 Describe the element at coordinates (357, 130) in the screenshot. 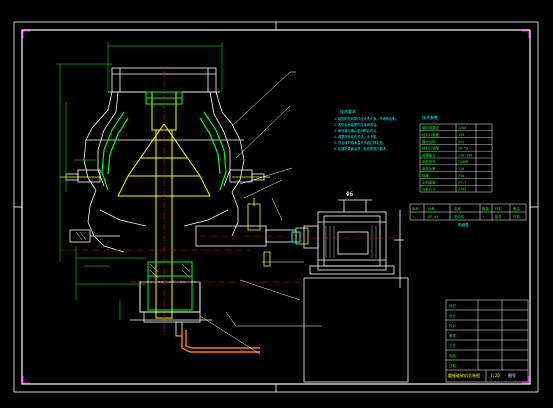

I see `note-line: 3. 破碎锥与偏心套间隙应均匀。` at that location.